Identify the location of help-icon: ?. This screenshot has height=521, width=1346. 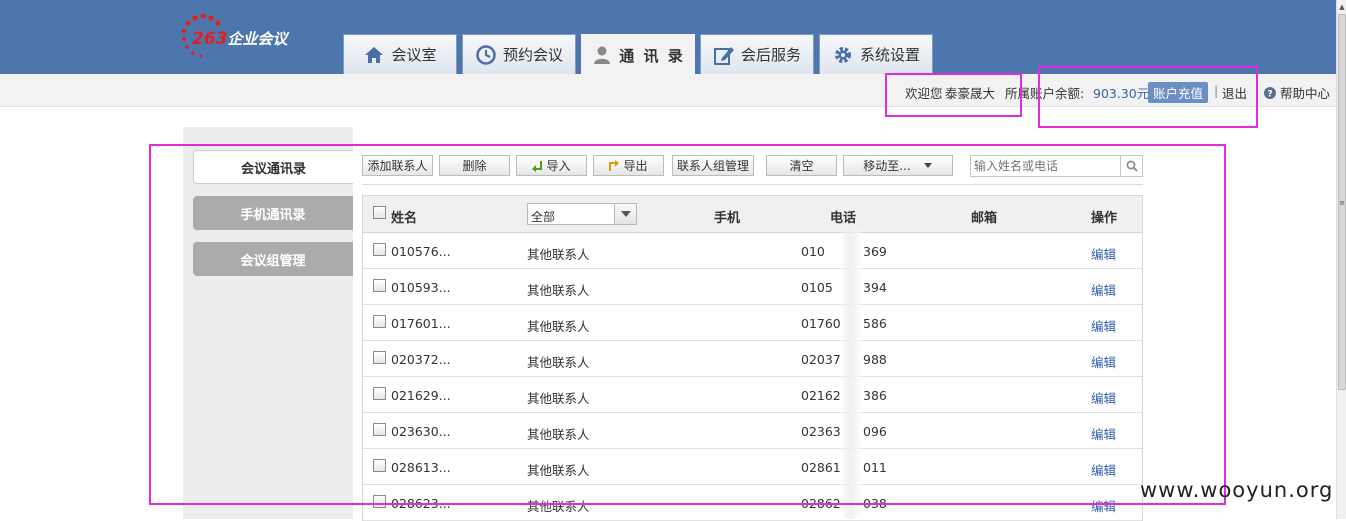
(1270, 93).